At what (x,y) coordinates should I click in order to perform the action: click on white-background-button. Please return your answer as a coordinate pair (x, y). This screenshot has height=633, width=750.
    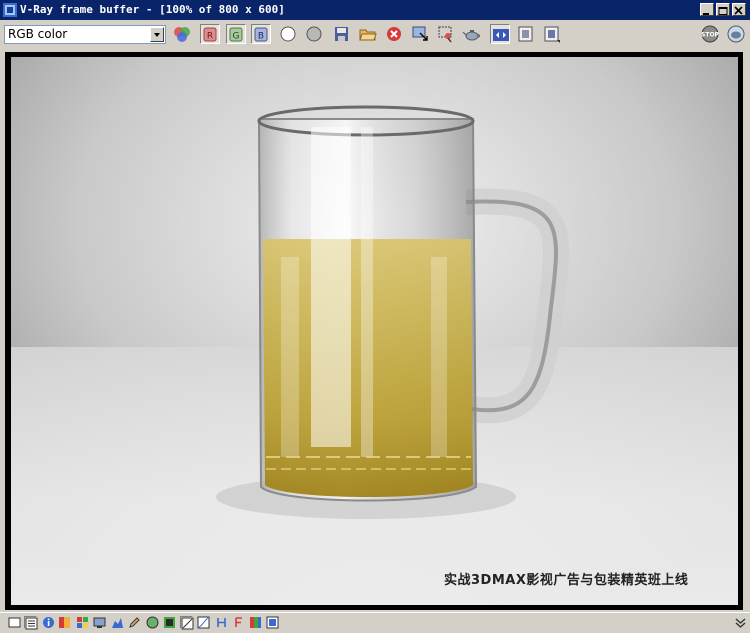
    Looking at the image, I should click on (288, 34).